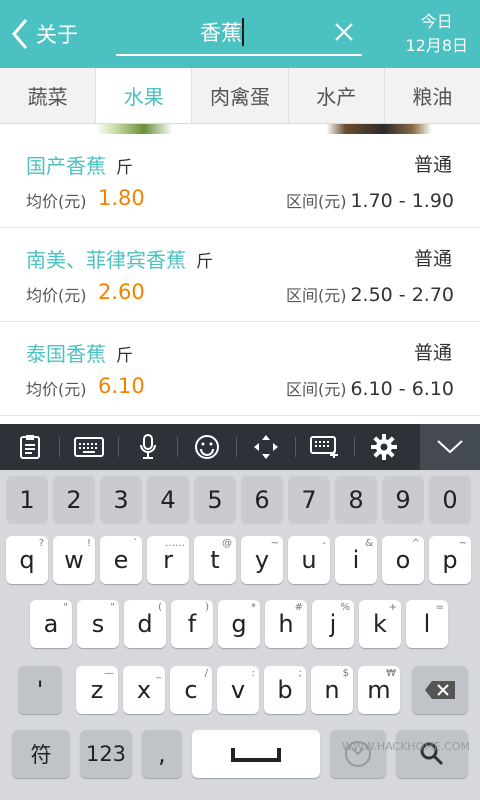 The width and height of the screenshot is (480, 800). I want to click on number-key-5: 5, so click(215, 500).